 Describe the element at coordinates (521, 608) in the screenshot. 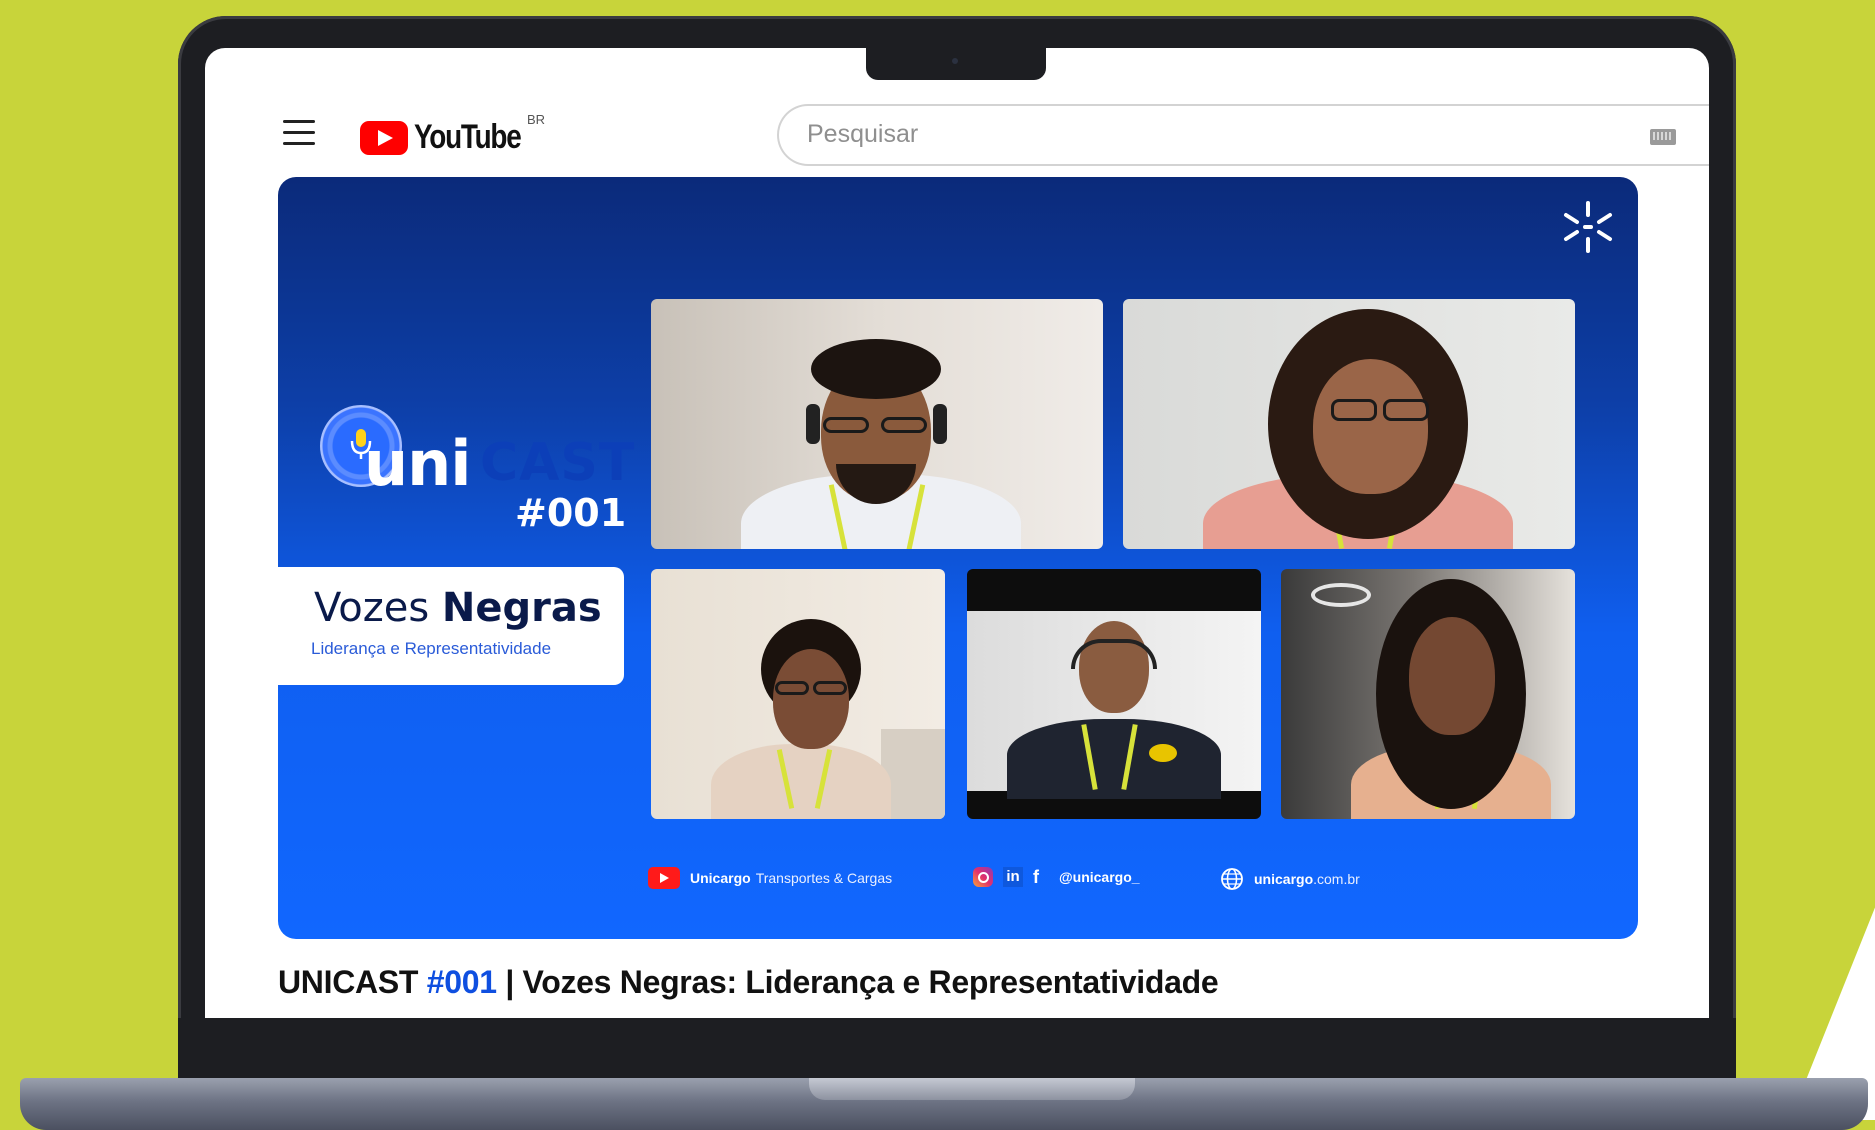

I see `episode-title-bold: Negras` at that location.